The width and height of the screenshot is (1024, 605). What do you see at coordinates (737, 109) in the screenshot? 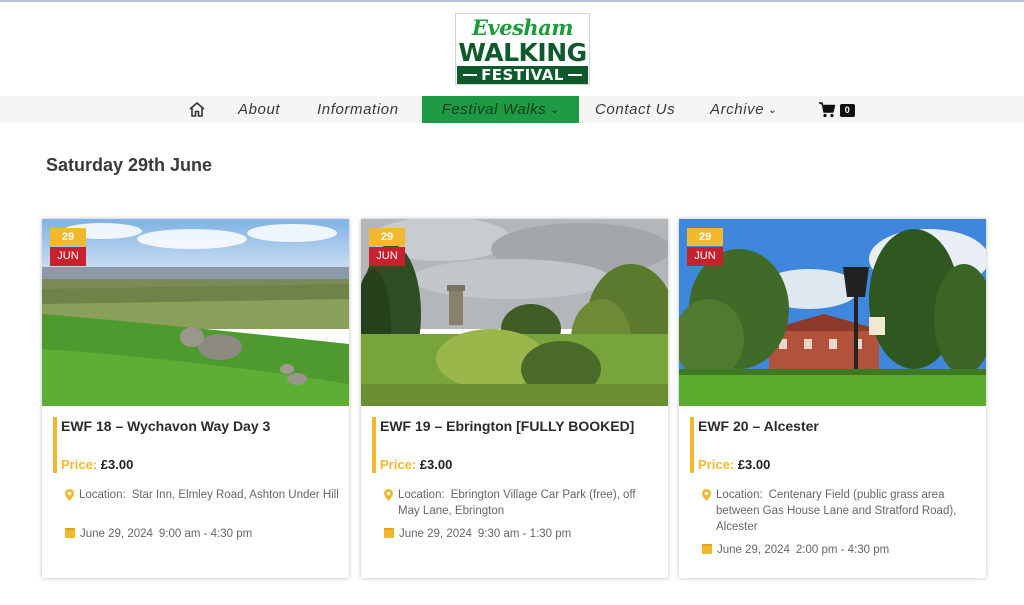
I see `nav-archive-label: Archive` at bounding box center [737, 109].